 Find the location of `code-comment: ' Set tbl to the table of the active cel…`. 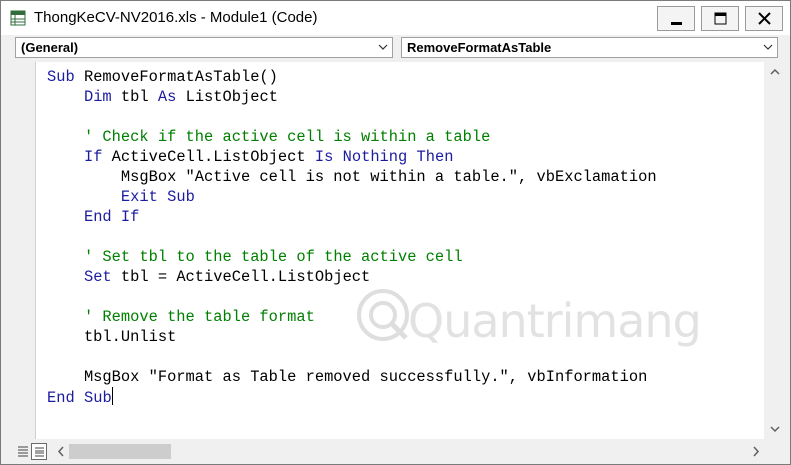

code-comment: ' Set tbl to the table of the active cel… is located at coordinates (273, 257).